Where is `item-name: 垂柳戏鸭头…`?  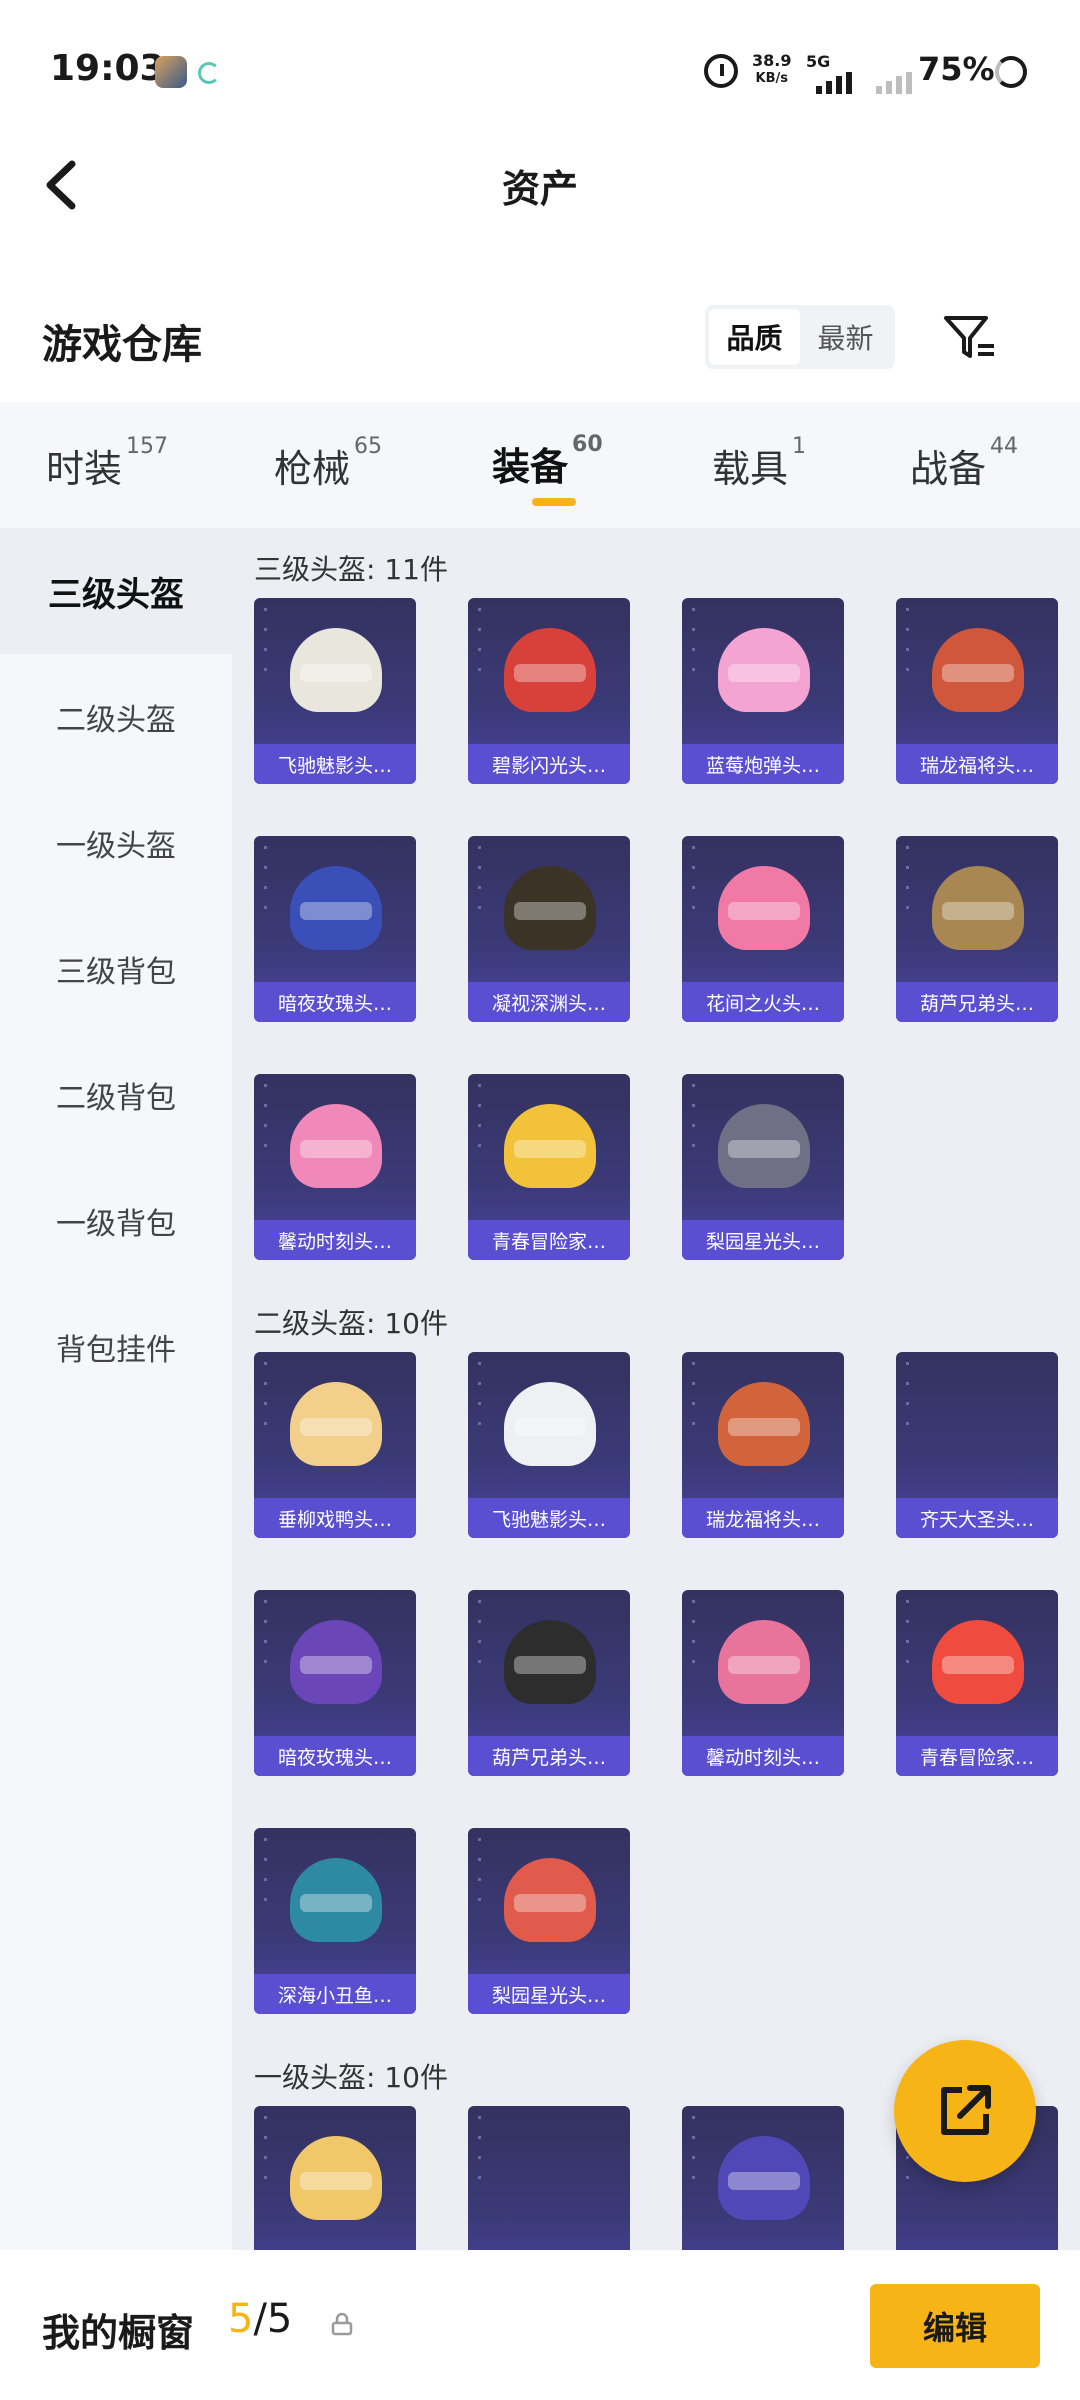 item-name: 垂柳戏鸭头… is located at coordinates (335, 1518).